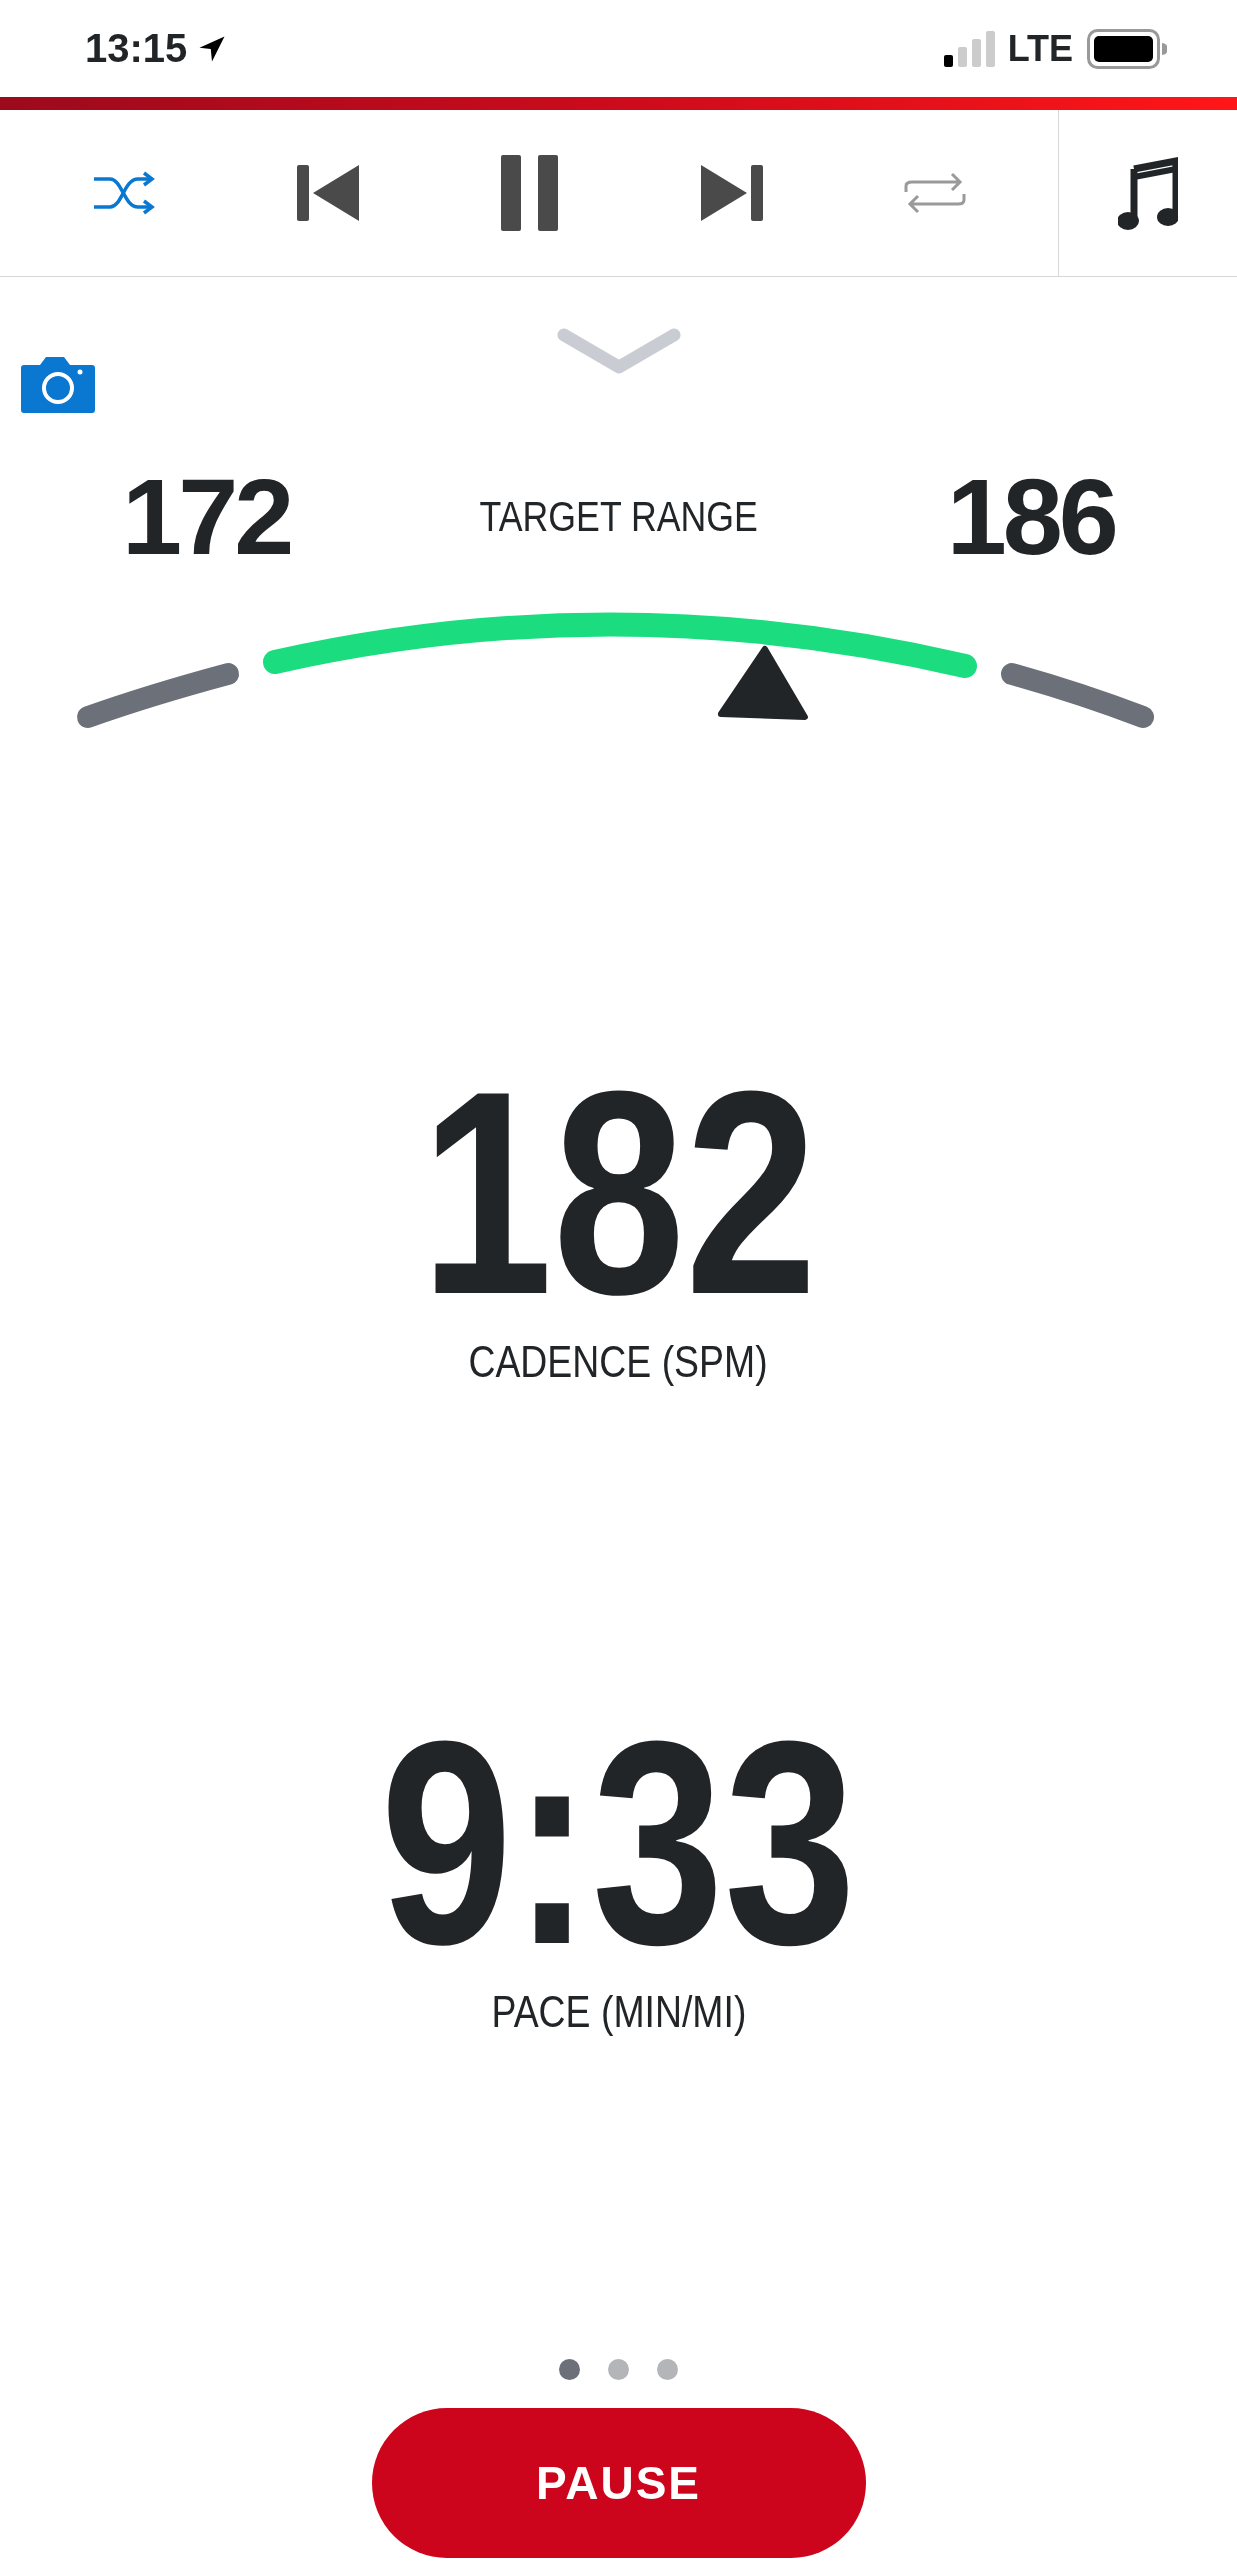 The width and height of the screenshot is (1237, 2566). I want to click on network-label: LTE, so click(1040, 48).